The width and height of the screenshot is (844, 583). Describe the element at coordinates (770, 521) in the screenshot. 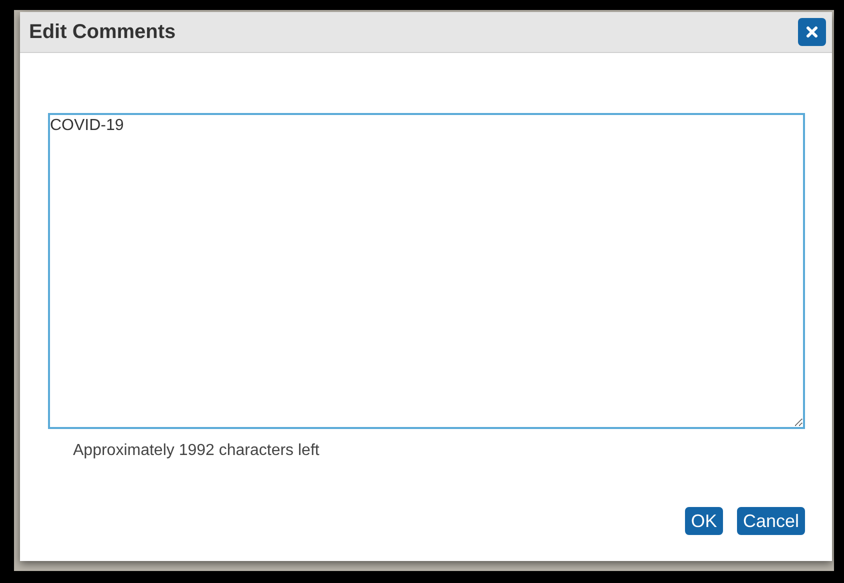

I see `dialog-button: Cancel` at that location.